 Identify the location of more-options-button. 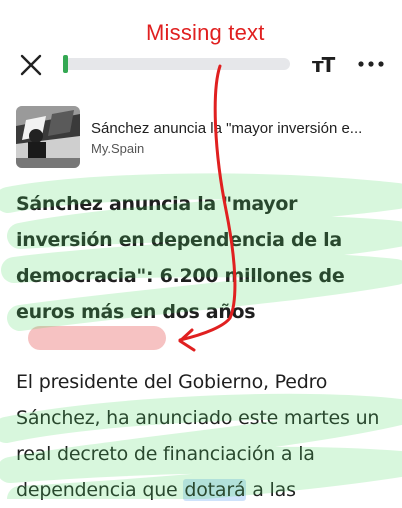
(371, 64).